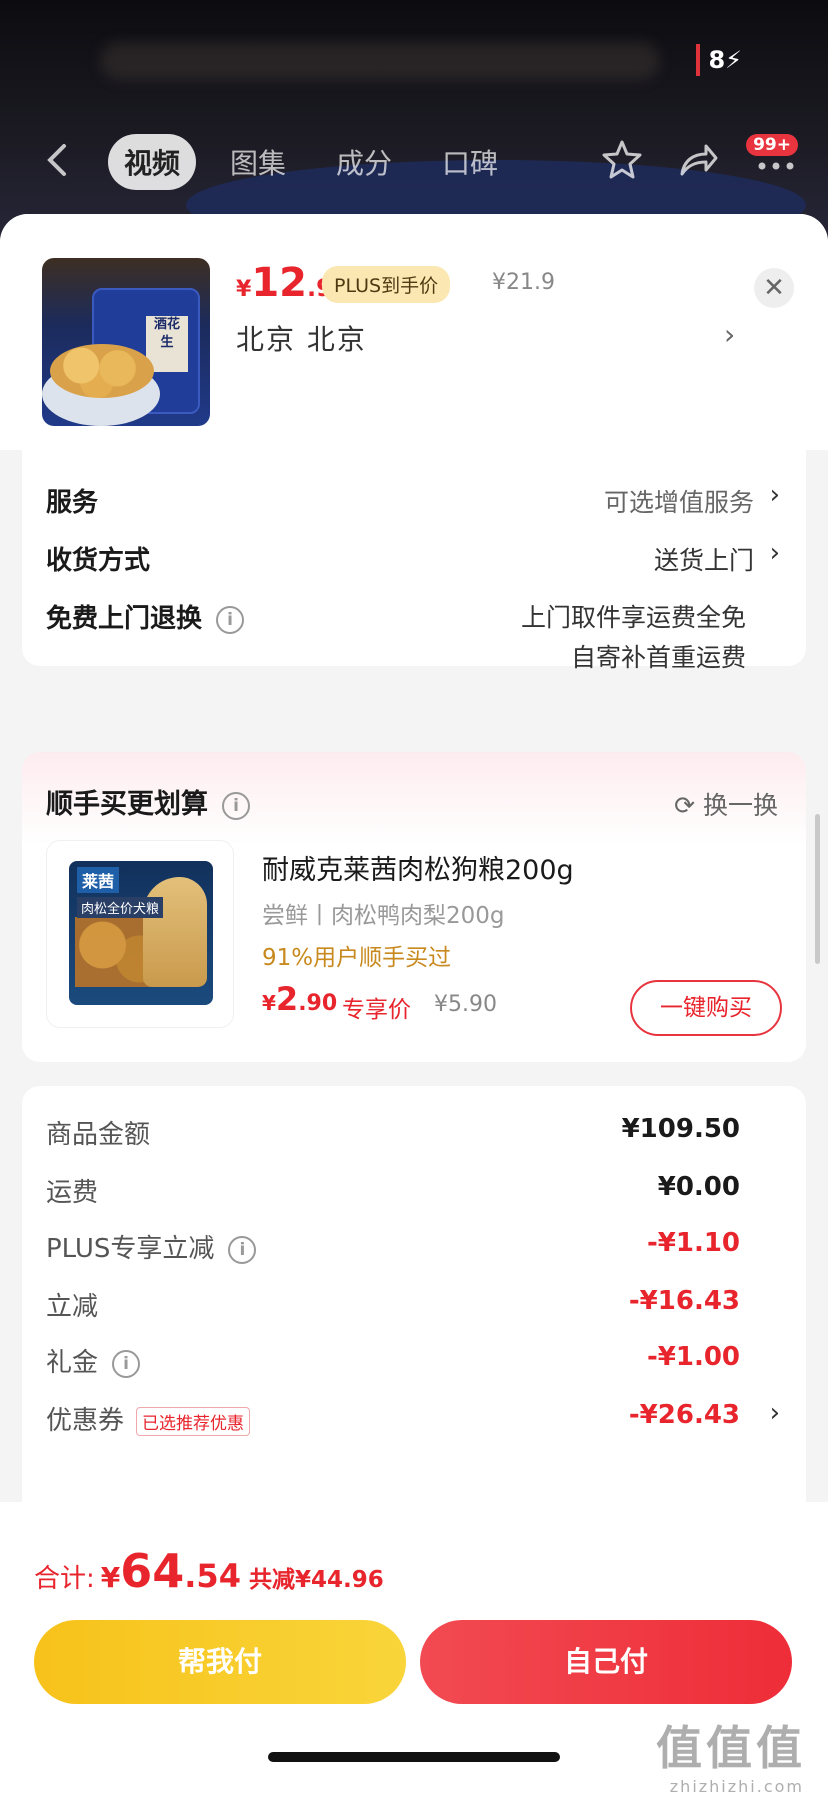  I want to click on one-click-buy-button: 一键购买, so click(706, 1008).